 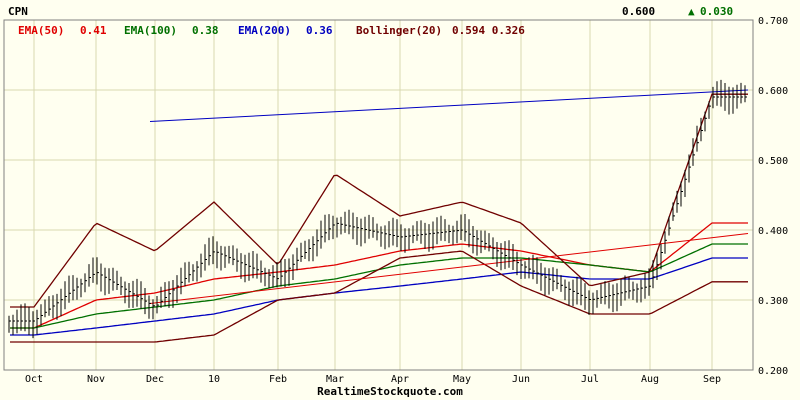 I want to click on legend-ema50-label: EMA(50), so click(x=41, y=30).